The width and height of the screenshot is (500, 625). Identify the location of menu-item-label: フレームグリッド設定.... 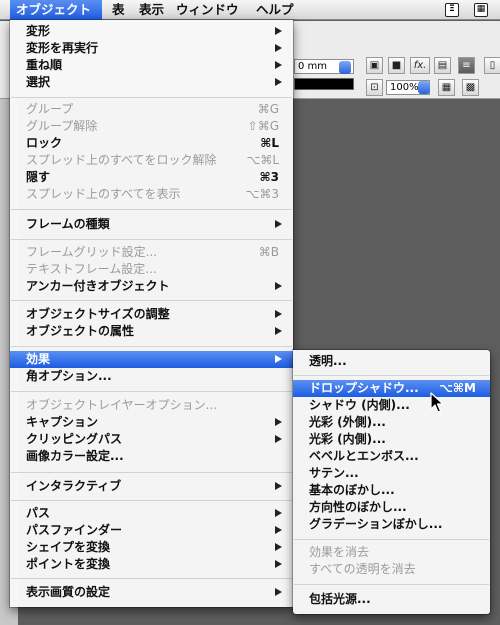
(92, 252).